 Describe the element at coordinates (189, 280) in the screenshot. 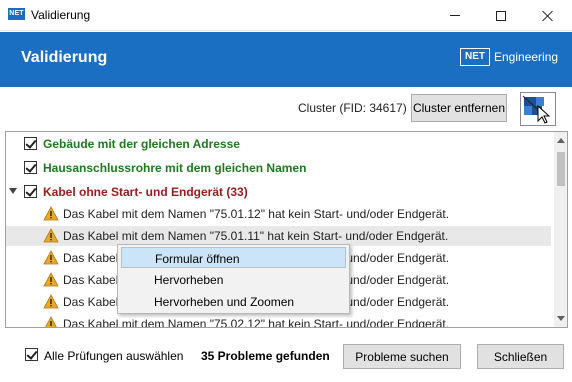

I see `menu-item-label: Hervorheben` at that location.